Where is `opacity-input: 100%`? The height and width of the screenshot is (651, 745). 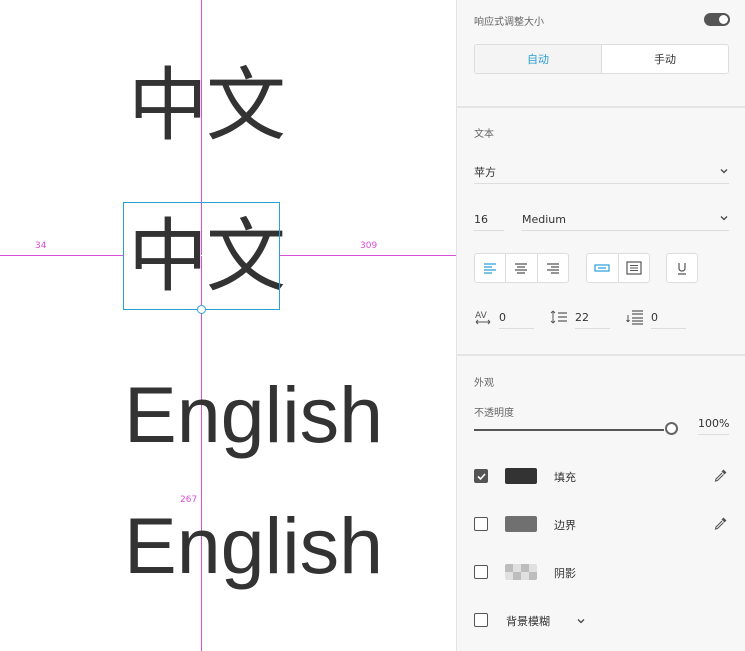
opacity-input: 100% is located at coordinates (713, 423).